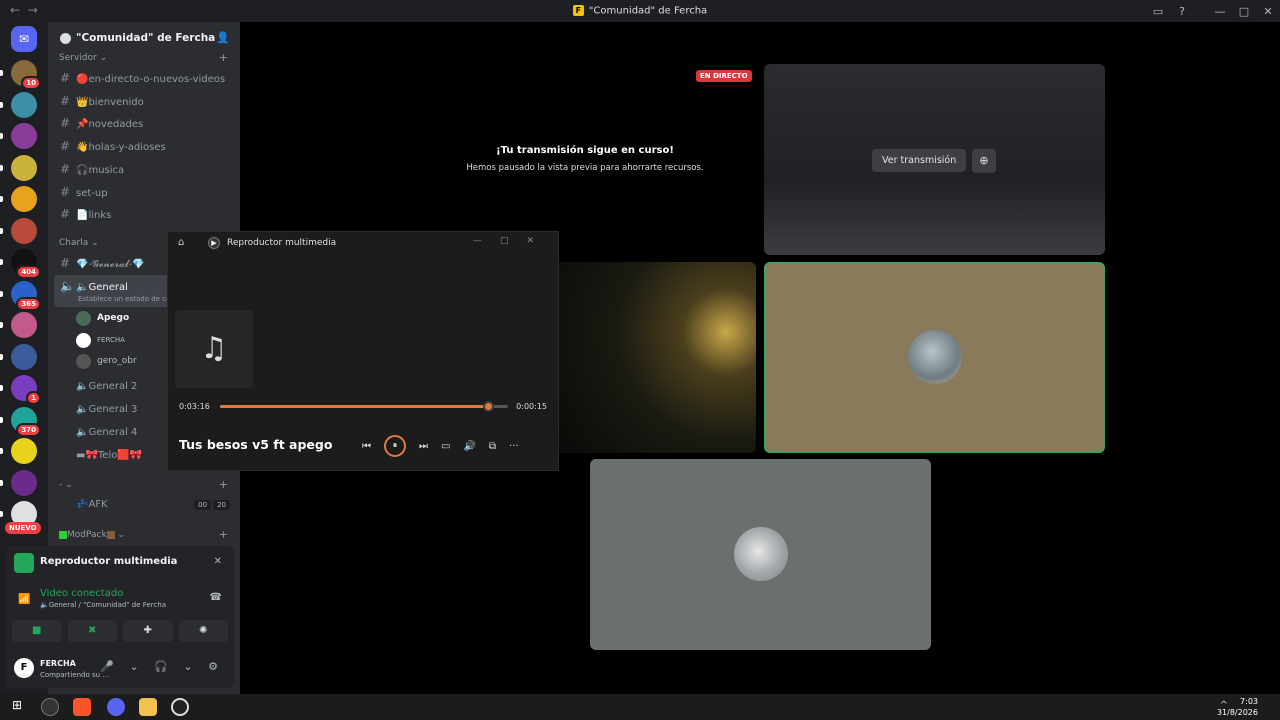  I want to click on next-icon: ⏭, so click(423, 446).